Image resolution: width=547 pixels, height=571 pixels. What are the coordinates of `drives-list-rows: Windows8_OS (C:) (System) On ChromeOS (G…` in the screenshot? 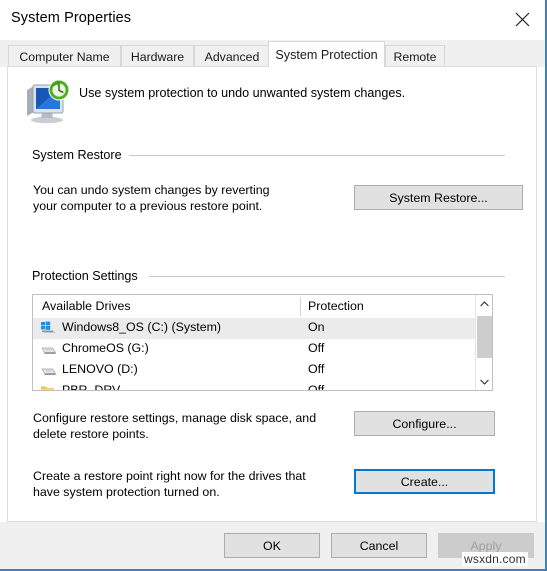 It's located at (262, 354).